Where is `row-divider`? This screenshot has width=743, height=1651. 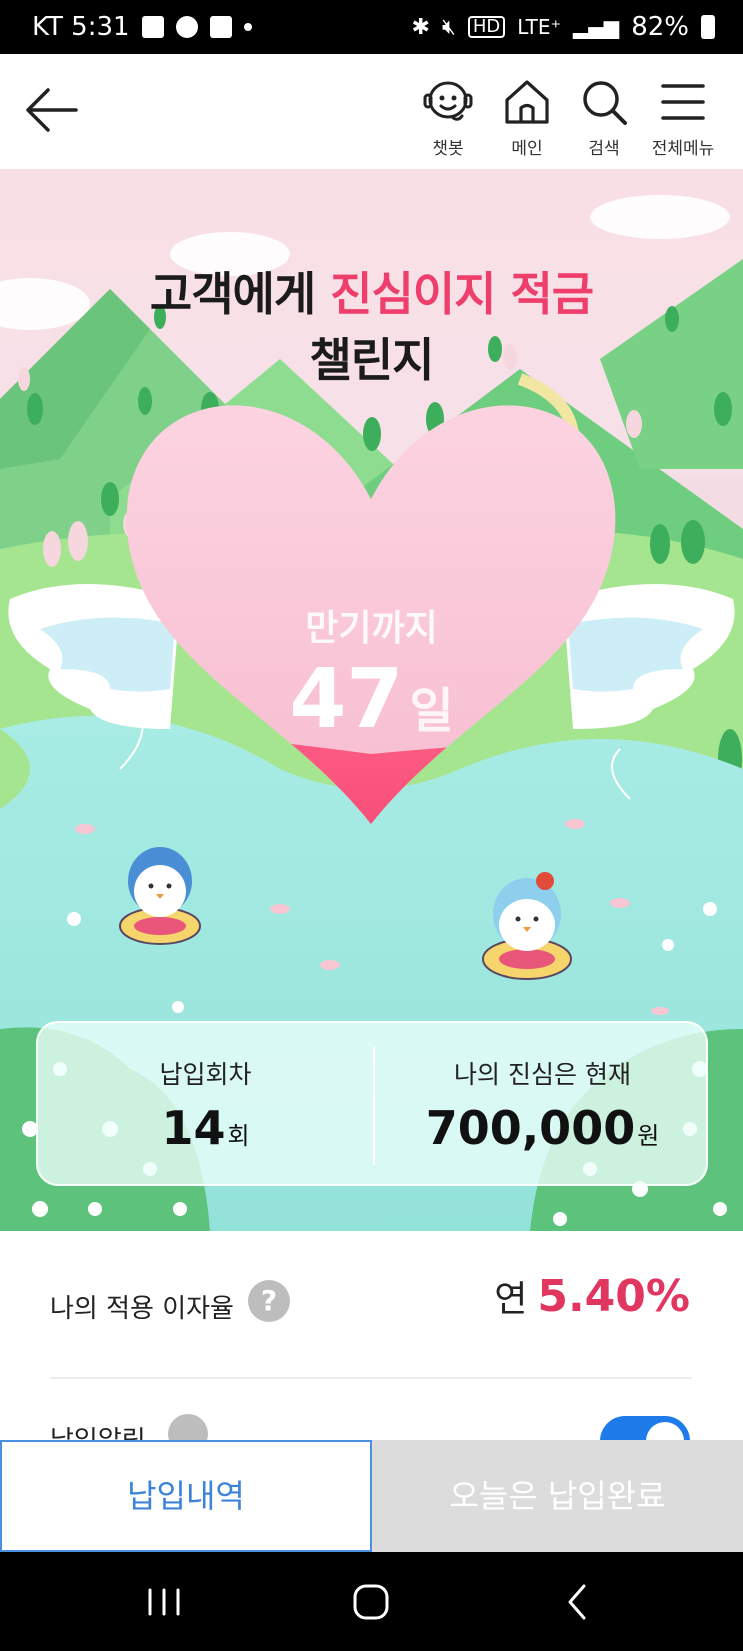
row-divider is located at coordinates (371, 1378).